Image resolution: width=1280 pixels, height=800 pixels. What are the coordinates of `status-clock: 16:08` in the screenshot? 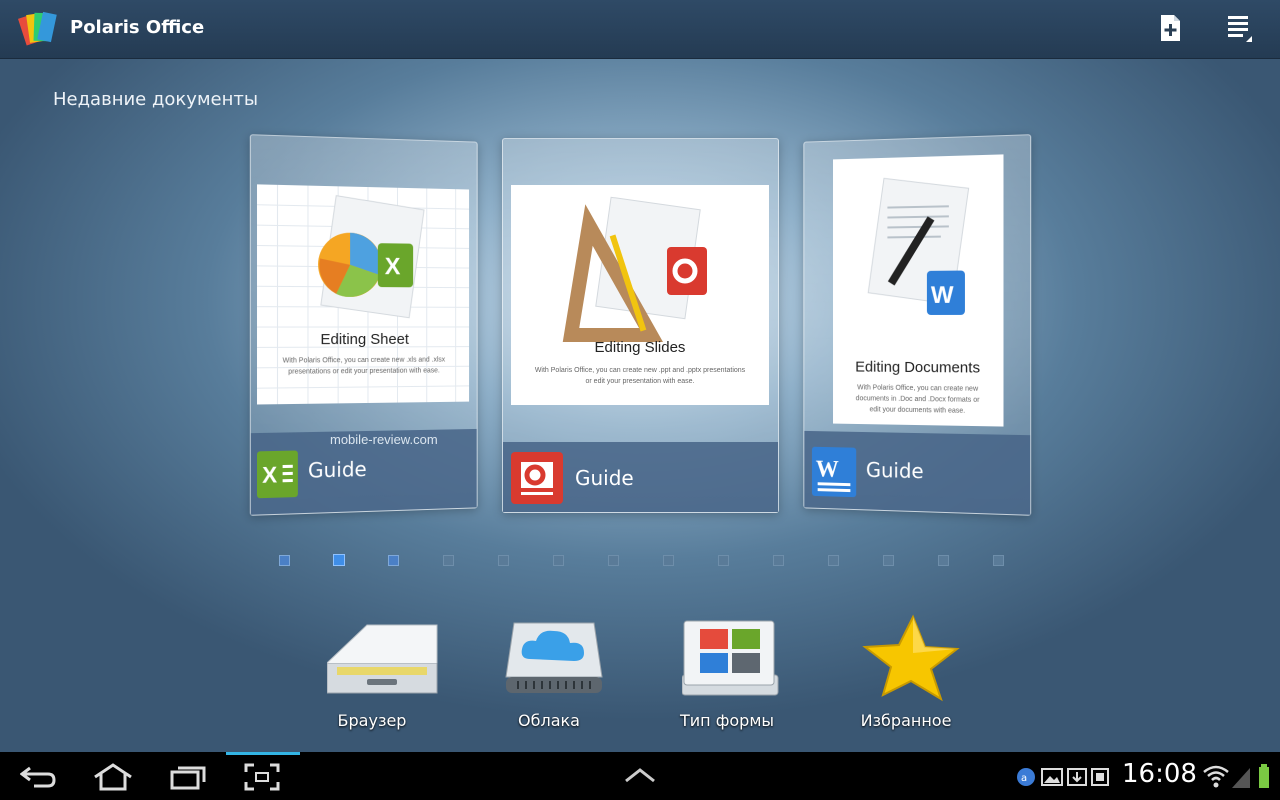 It's located at (1159, 774).